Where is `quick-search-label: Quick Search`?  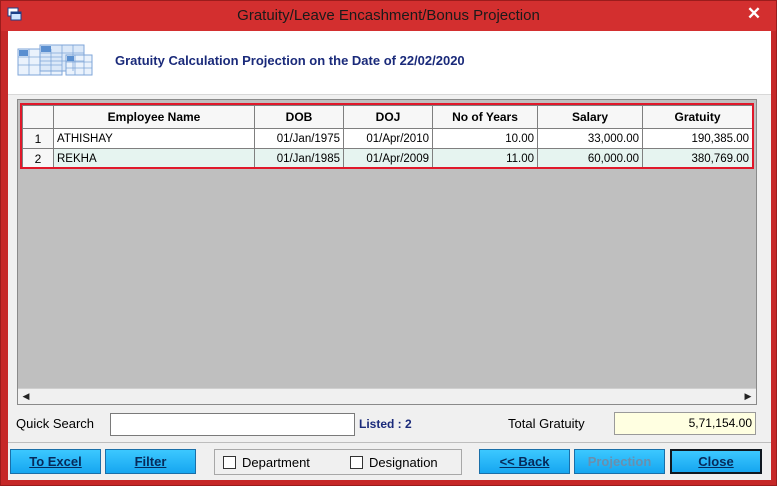
quick-search-label: Quick Search is located at coordinates (55, 423).